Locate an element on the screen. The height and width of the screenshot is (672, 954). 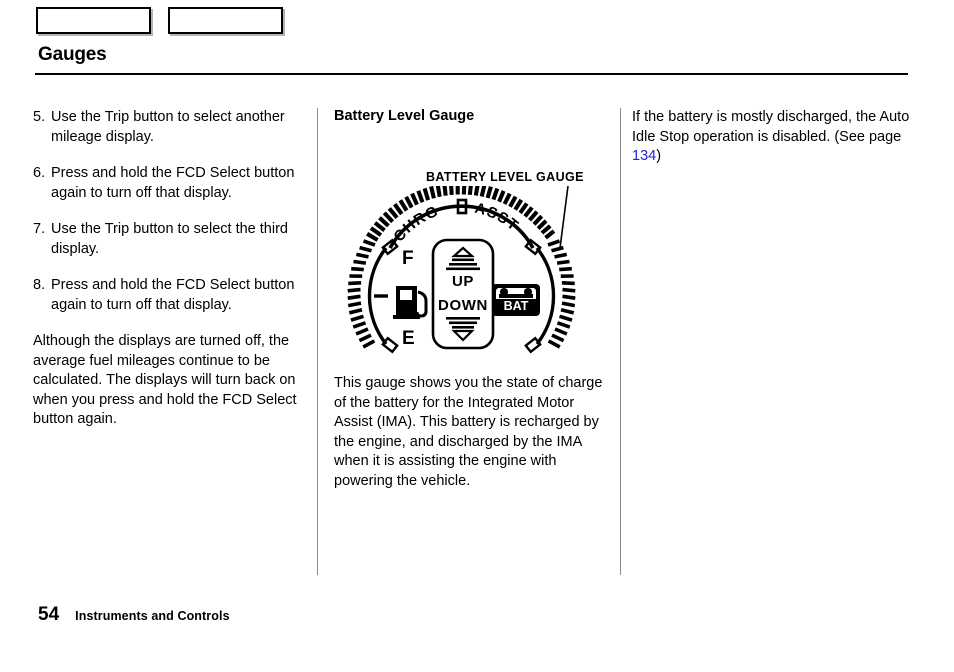
tab-bar is located at coordinates (159, 20).